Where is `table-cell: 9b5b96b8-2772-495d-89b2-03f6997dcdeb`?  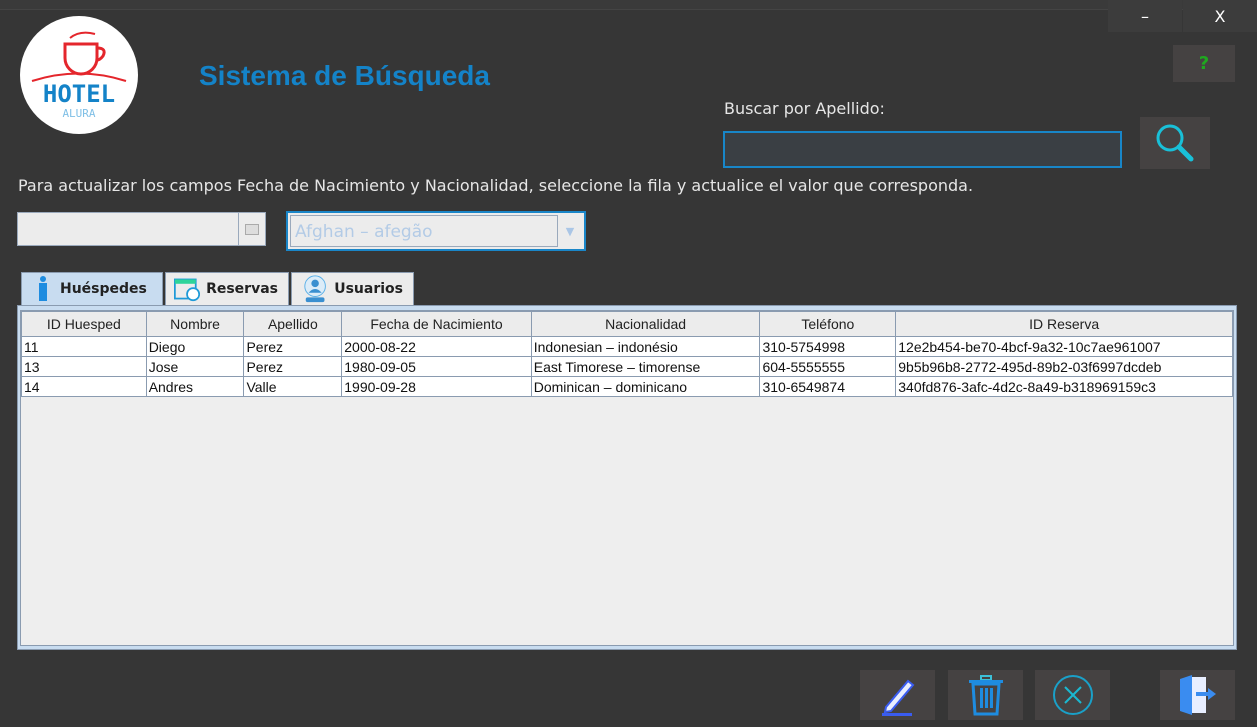 table-cell: 9b5b96b8-2772-495d-89b2-03f6997dcdeb is located at coordinates (1064, 366).